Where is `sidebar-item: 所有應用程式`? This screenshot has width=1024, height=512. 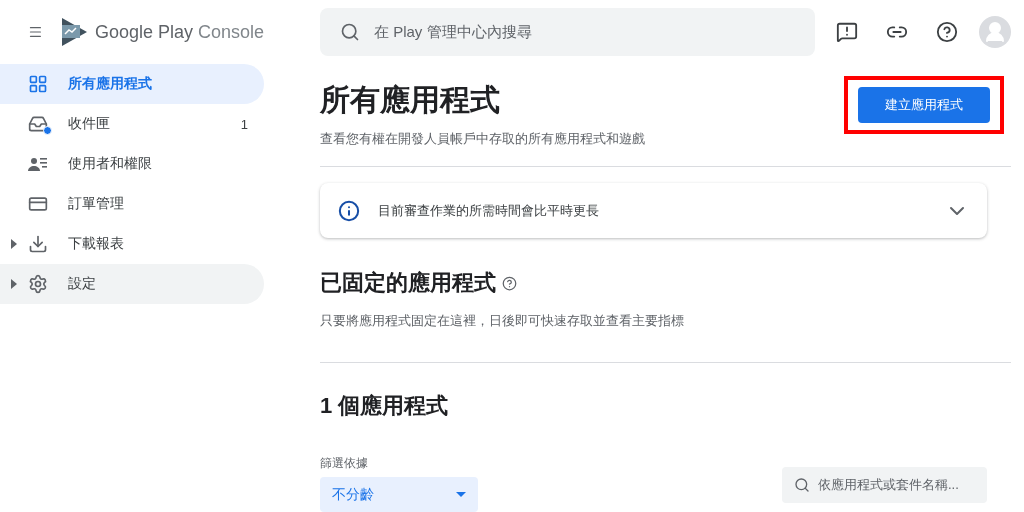 sidebar-item: 所有應用程式 is located at coordinates (132, 84).